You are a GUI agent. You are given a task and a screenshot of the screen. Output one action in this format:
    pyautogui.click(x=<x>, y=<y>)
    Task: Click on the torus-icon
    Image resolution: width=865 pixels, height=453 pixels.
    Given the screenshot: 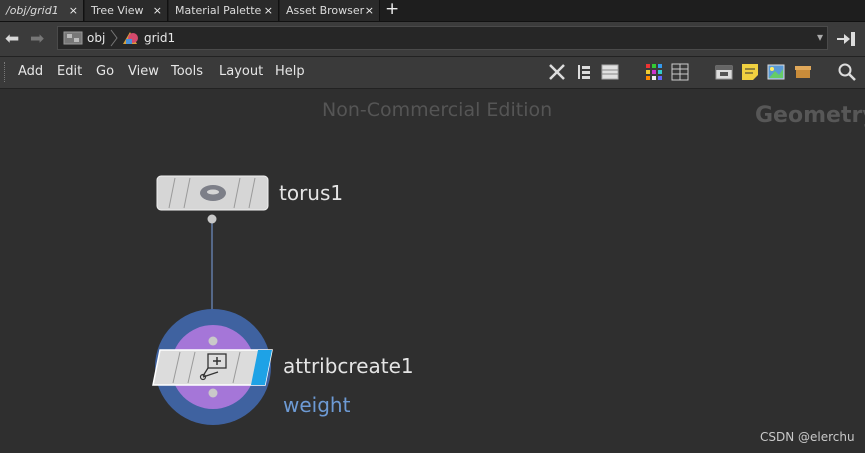 What is the action you would take?
    pyautogui.click(x=213, y=193)
    